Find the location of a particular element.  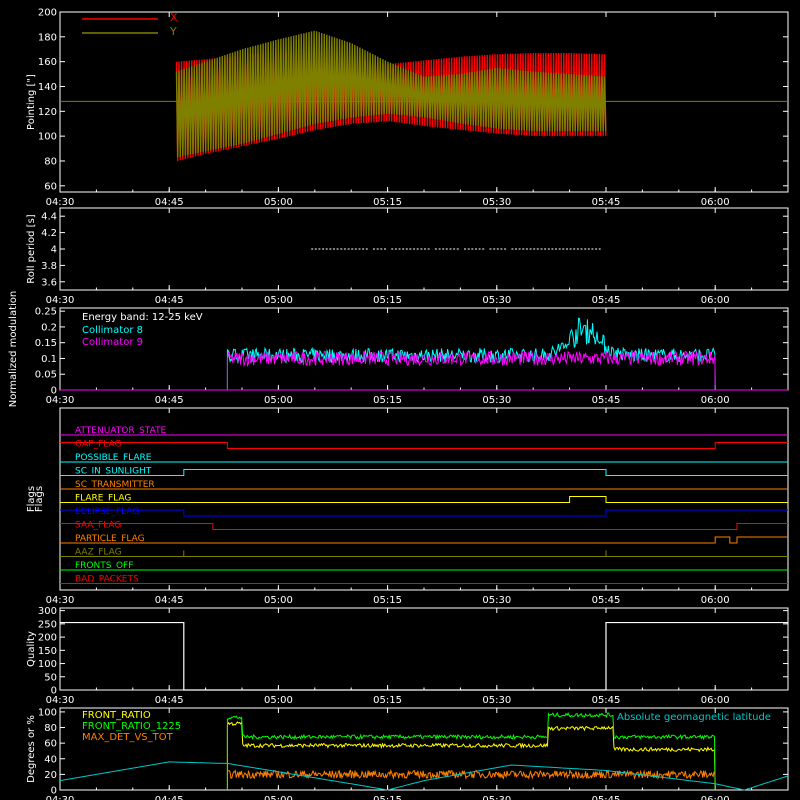

quality-y-tick-label: 100 is located at coordinates (47, 664).